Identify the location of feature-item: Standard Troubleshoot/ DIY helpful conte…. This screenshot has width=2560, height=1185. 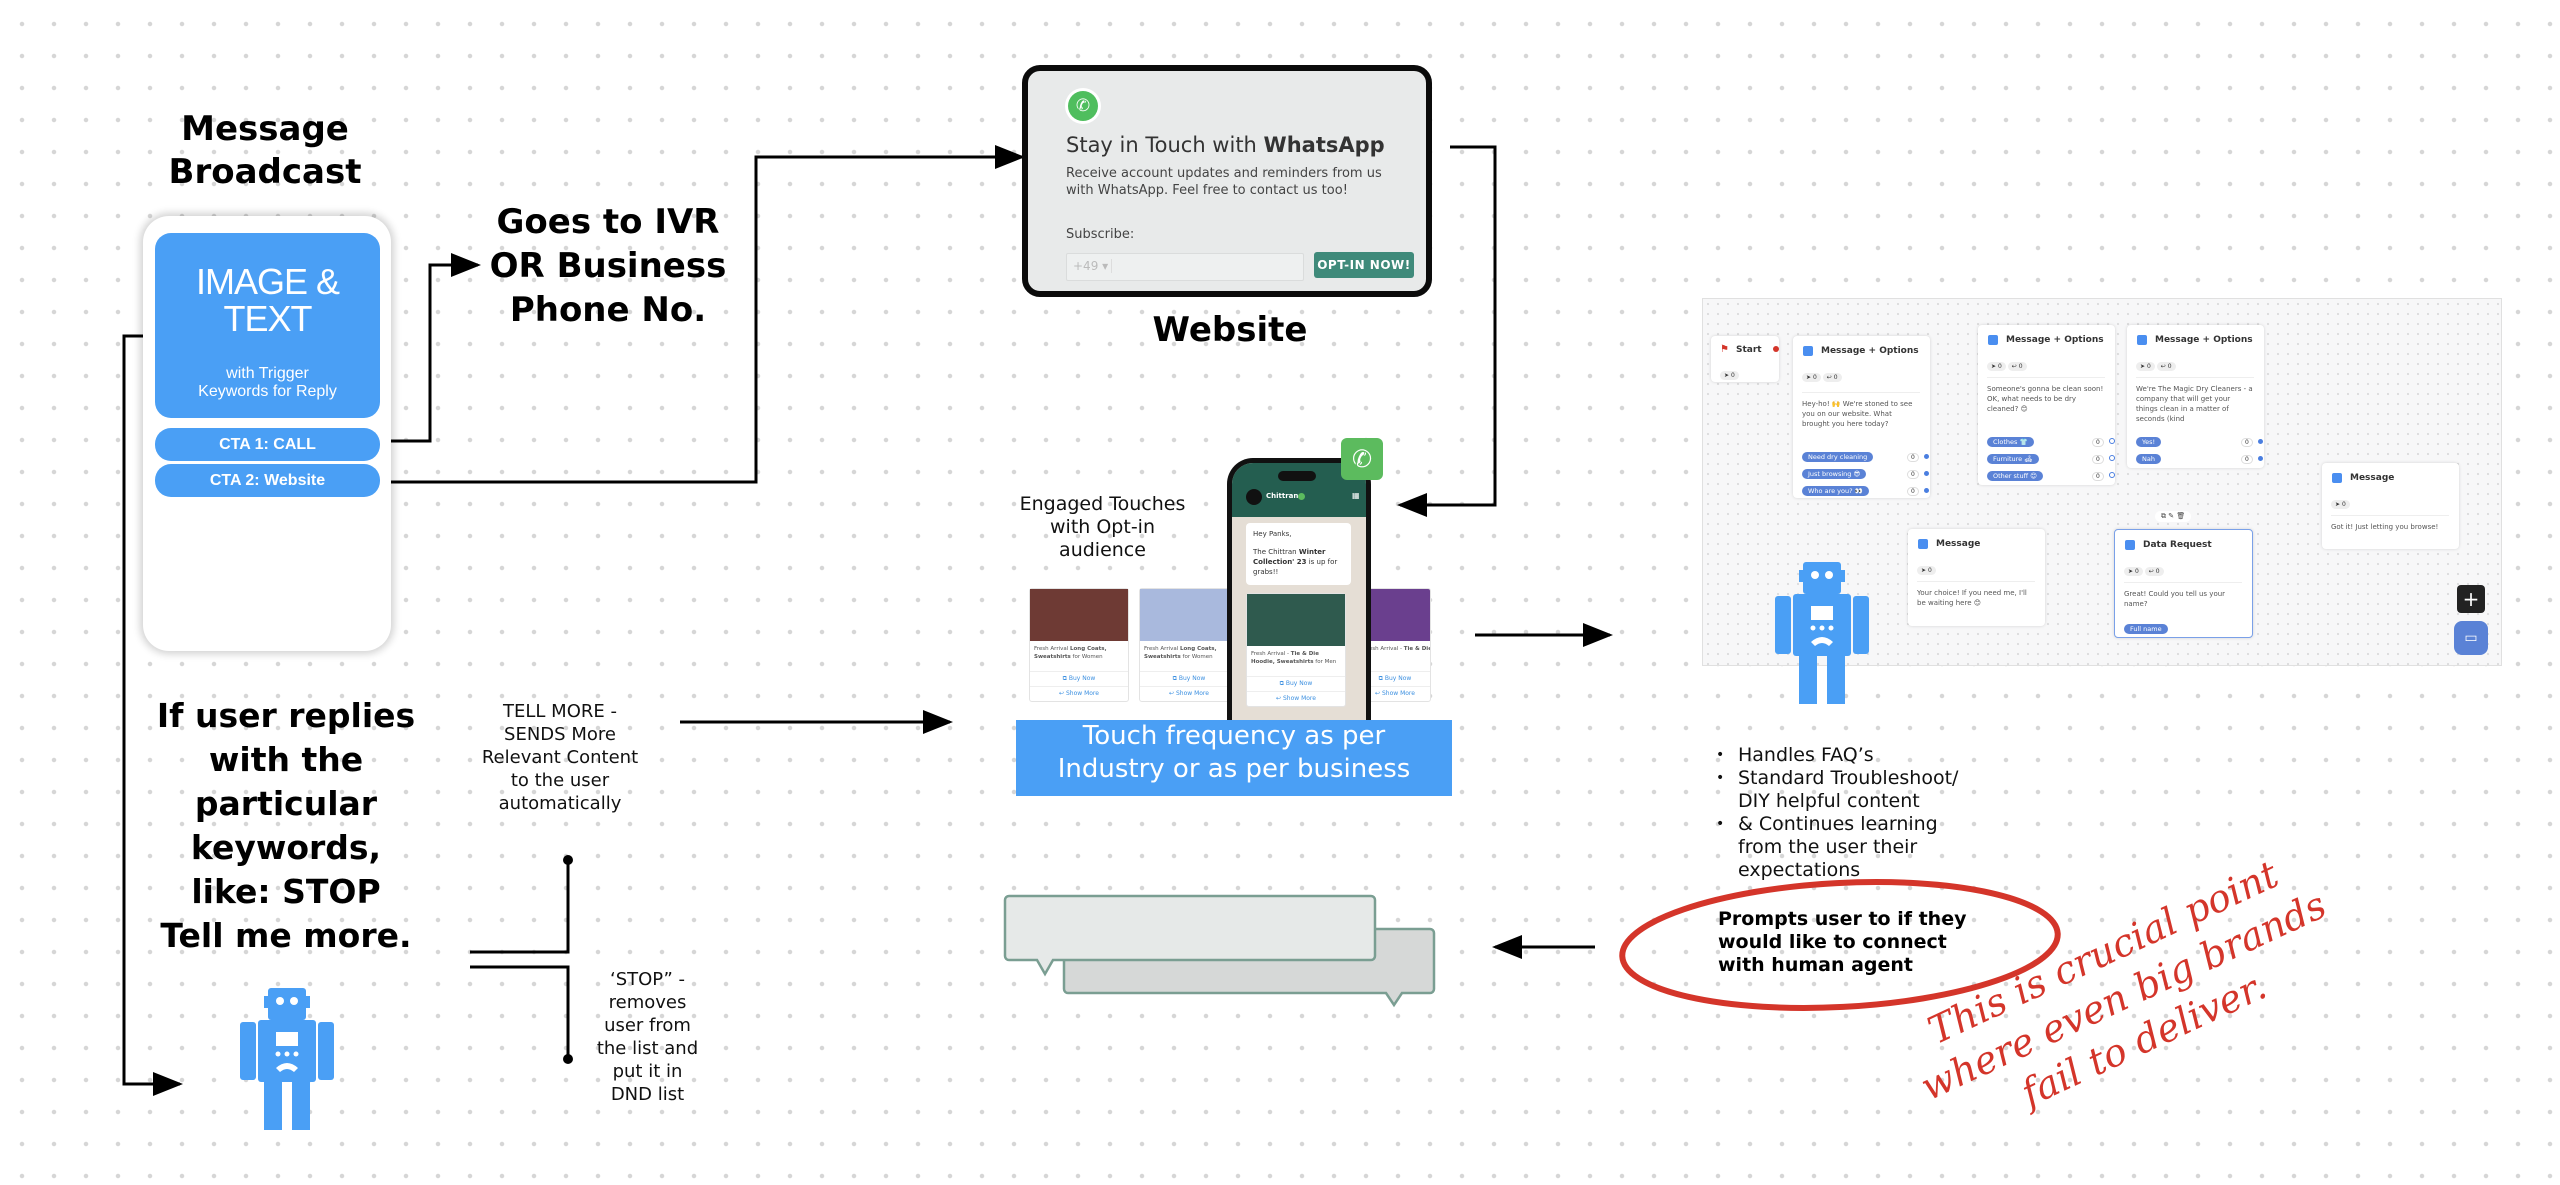
(1851, 790).